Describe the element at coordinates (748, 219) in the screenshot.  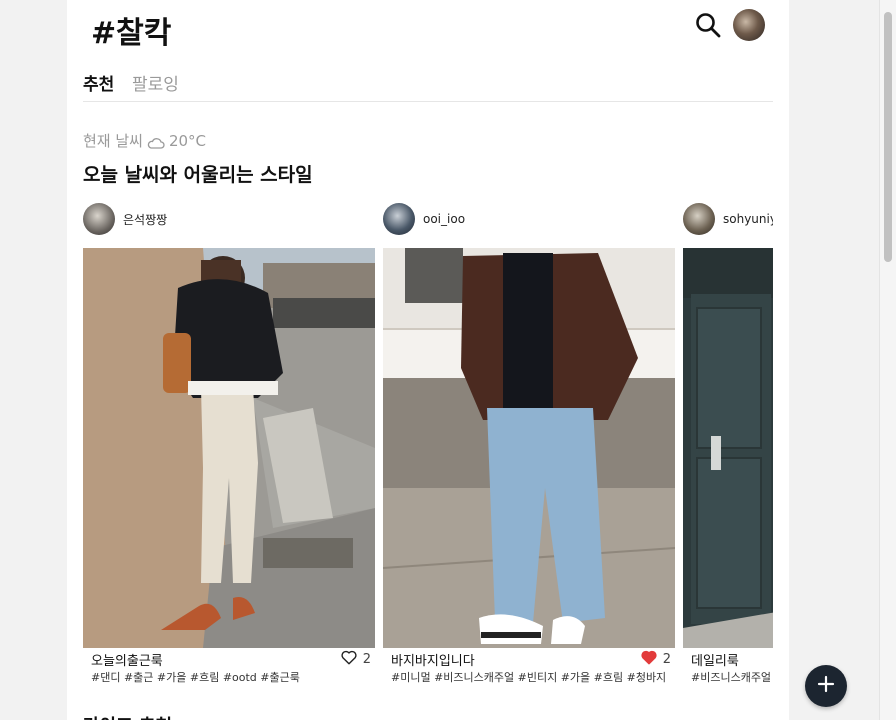
I see `author-username: sohyuniy` at that location.